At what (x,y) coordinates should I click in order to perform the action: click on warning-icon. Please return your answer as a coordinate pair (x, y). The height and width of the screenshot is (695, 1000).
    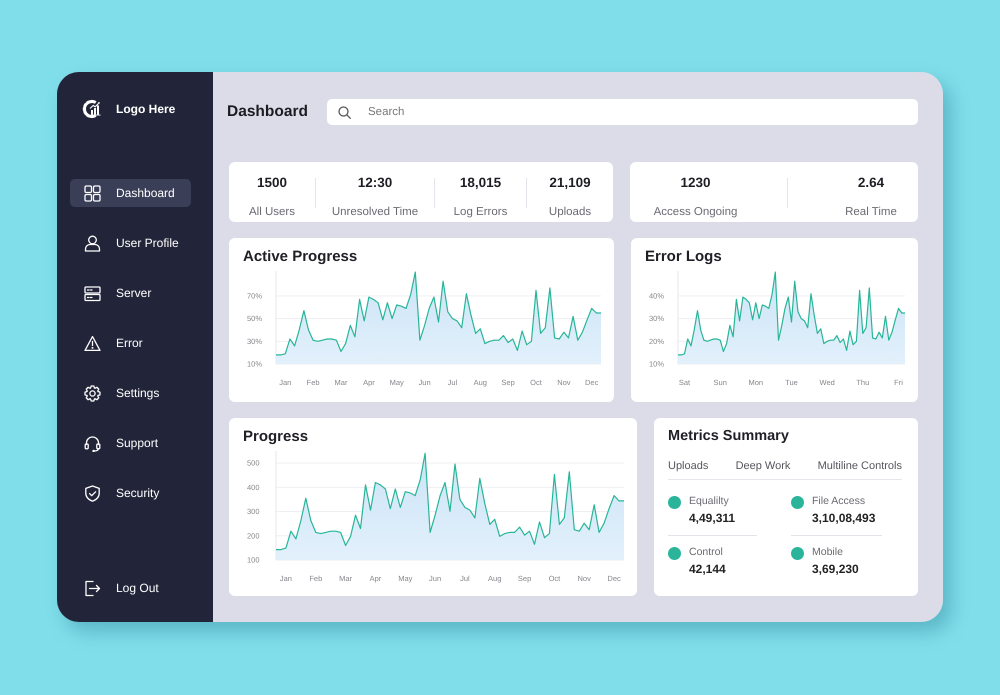
    Looking at the image, I should click on (92, 343).